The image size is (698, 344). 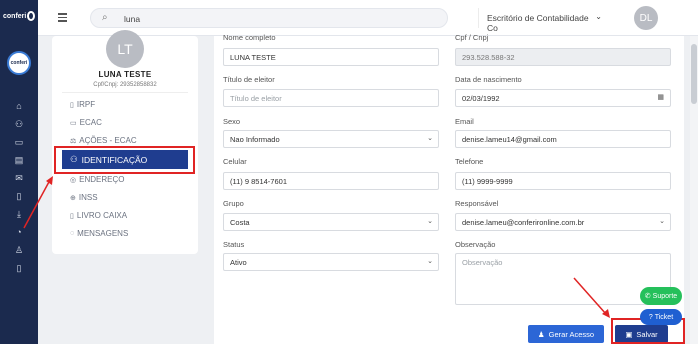 What do you see at coordinates (249, 37) in the screenshot?
I see `nome-label: Nome completo` at bounding box center [249, 37].